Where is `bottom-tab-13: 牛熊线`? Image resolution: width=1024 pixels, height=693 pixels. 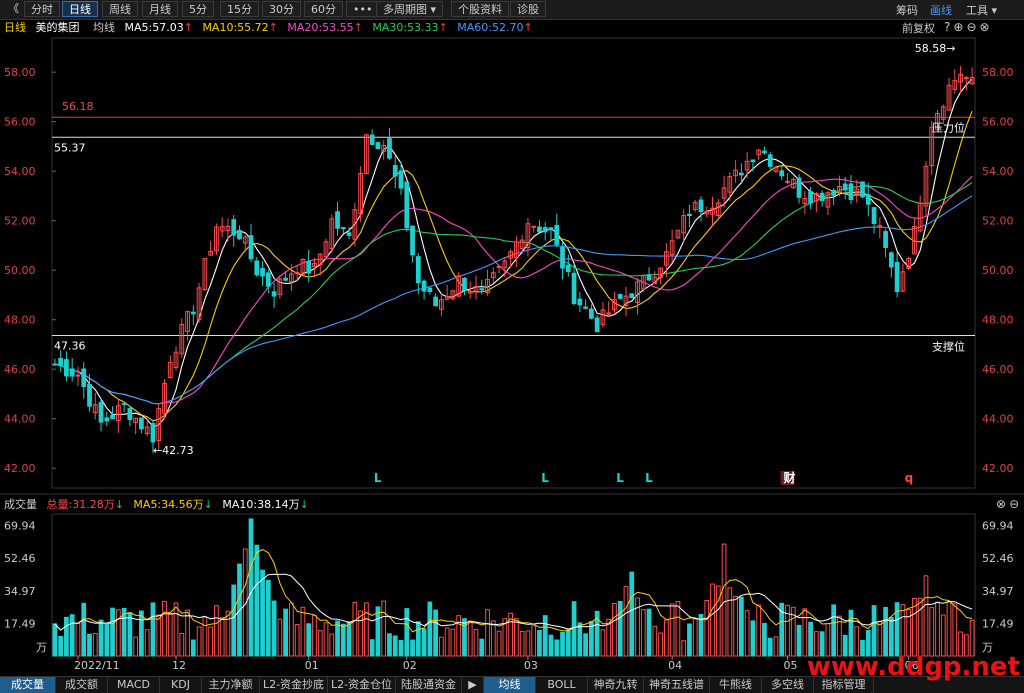 bottom-tab-13: 牛熊线 is located at coordinates (736, 685).